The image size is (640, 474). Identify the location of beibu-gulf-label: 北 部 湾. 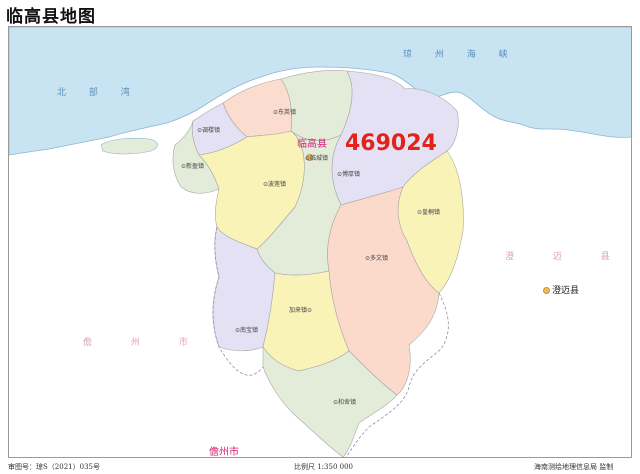
(98, 93).